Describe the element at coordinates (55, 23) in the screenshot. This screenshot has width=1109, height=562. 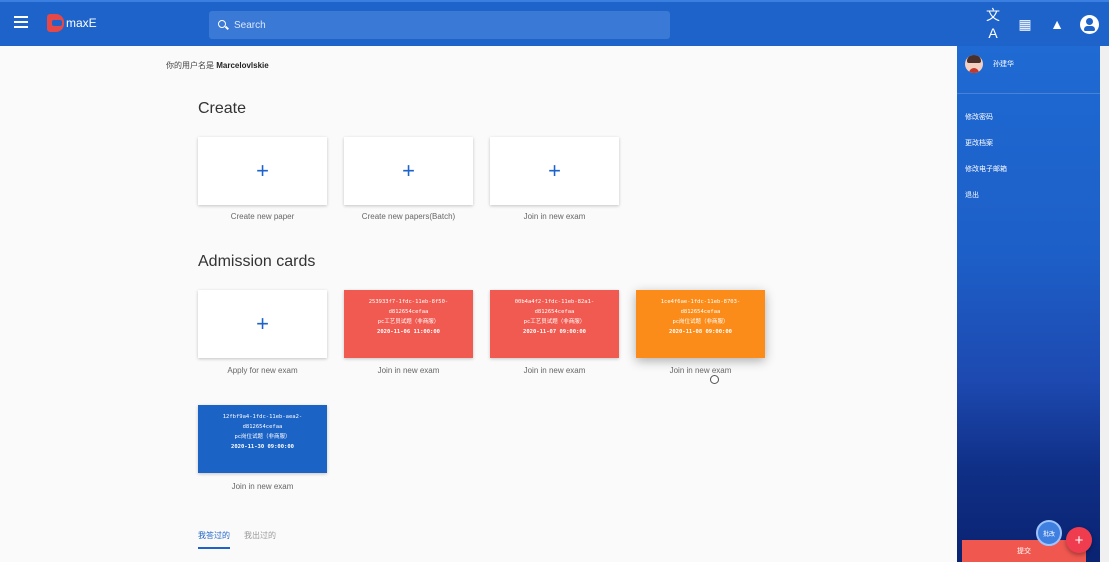
I see `logo-icon` at that location.